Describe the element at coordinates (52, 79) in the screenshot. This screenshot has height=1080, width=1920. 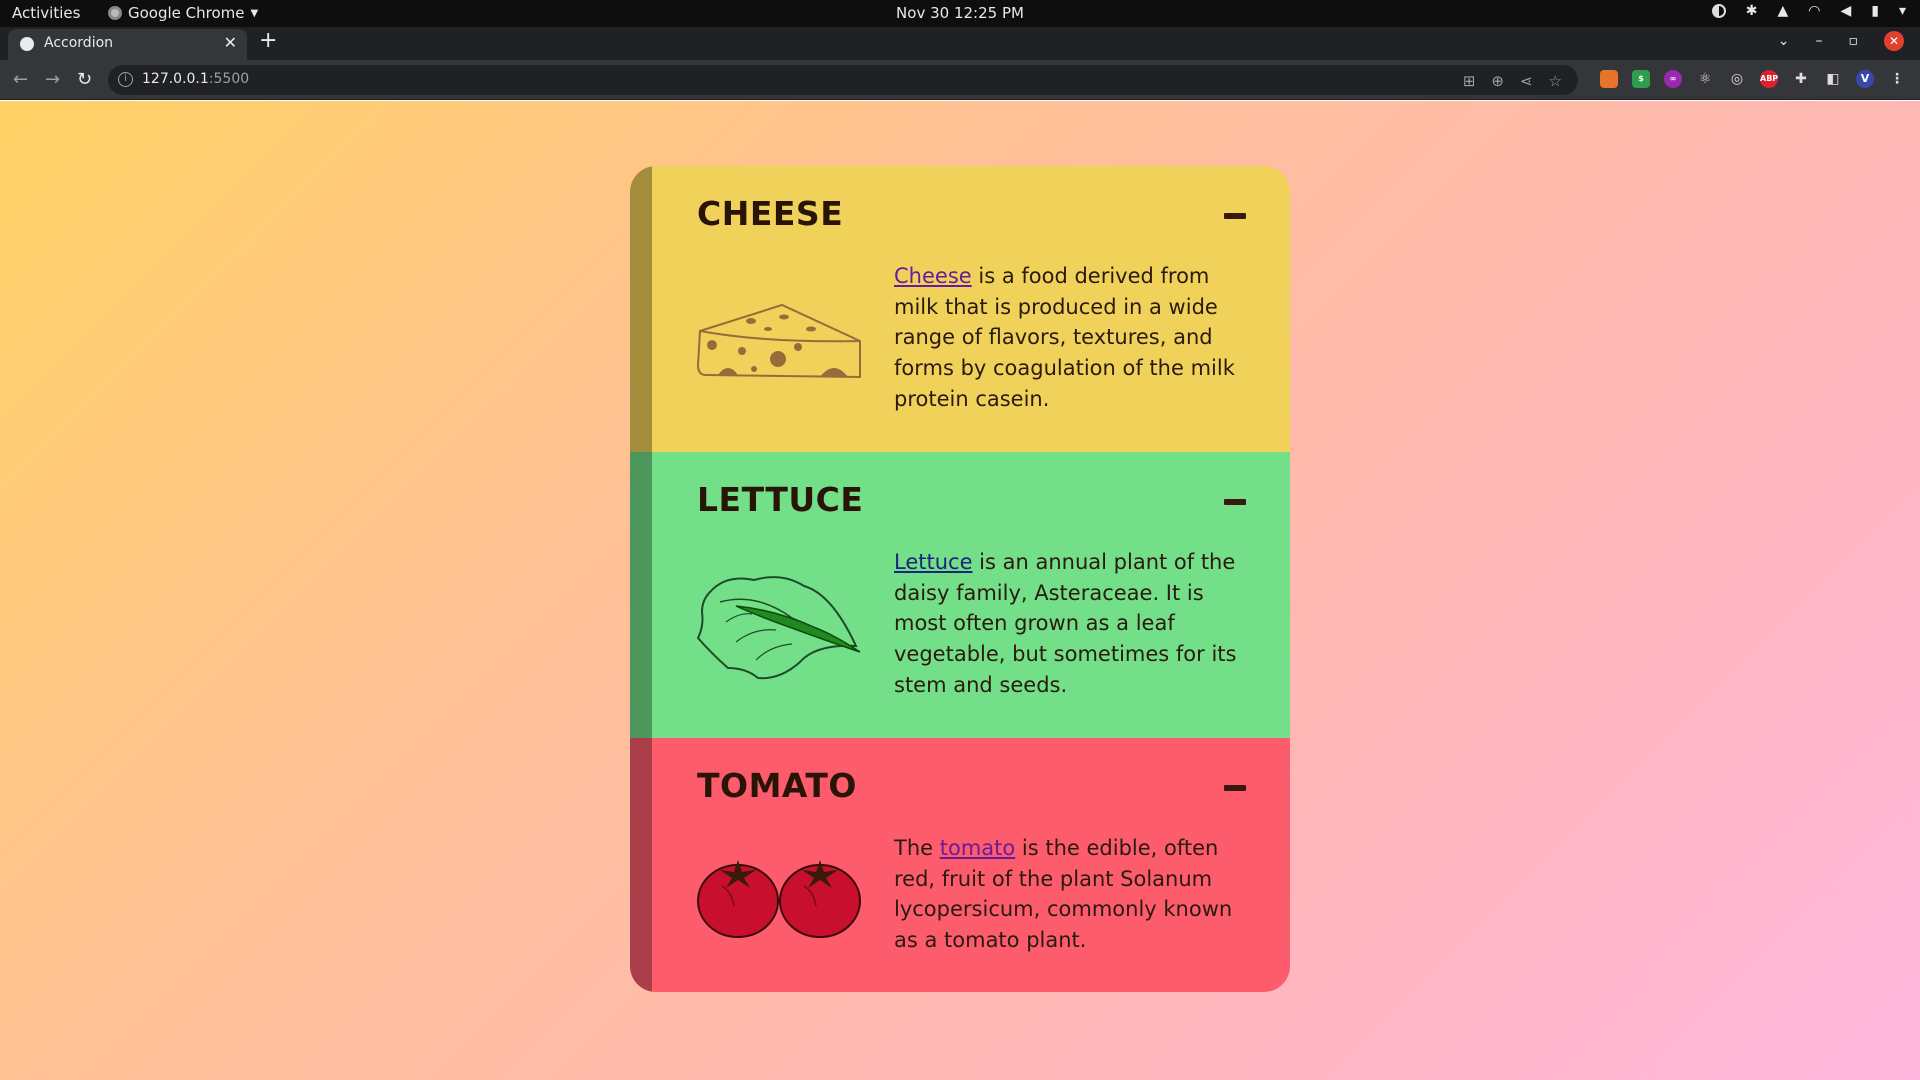
I see `forward-button: →` at that location.